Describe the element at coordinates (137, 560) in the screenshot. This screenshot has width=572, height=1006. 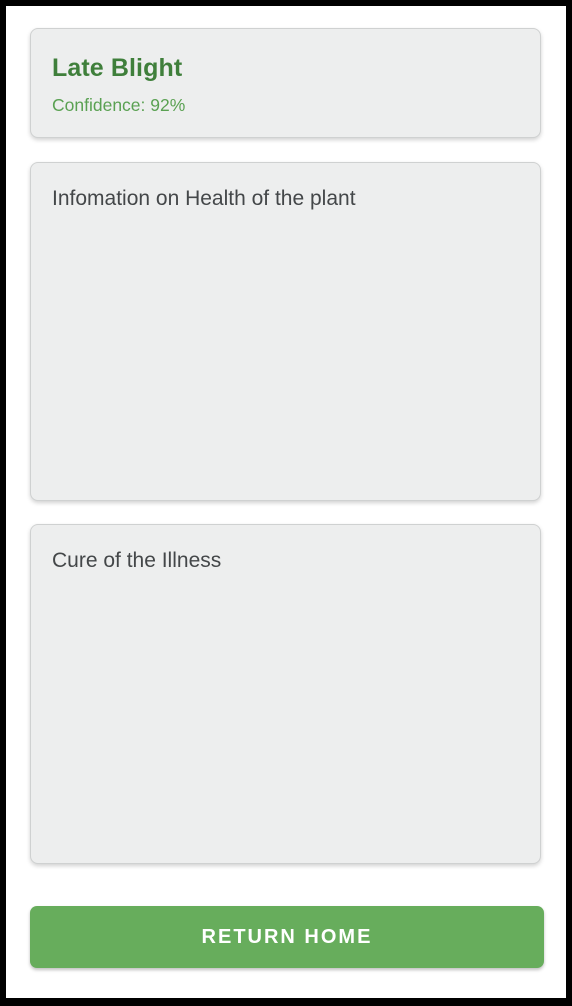
I see `illness-cure-text: Cure of the Illness` at that location.